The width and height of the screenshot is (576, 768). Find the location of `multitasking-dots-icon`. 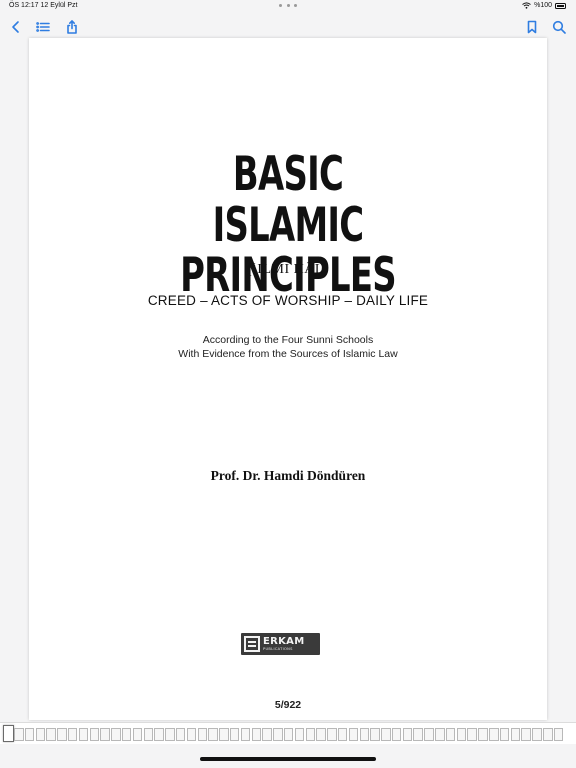

multitasking-dots-icon is located at coordinates (288, 6).